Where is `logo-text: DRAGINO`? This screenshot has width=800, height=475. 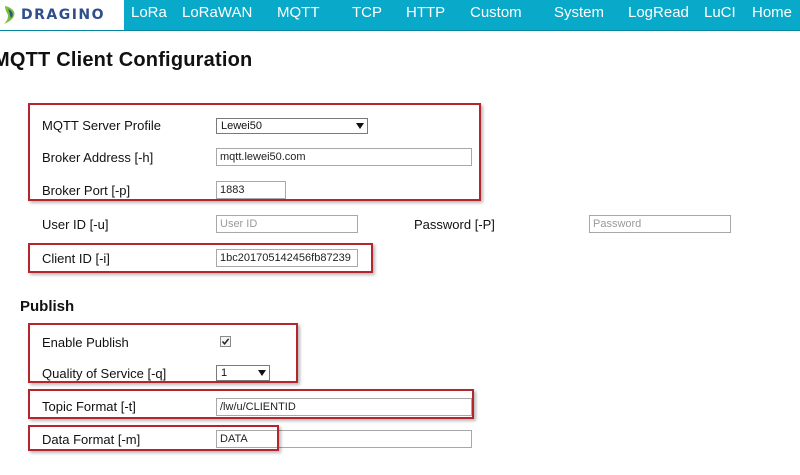 logo-text: DRAGINO is located at coordinates (63, 15).